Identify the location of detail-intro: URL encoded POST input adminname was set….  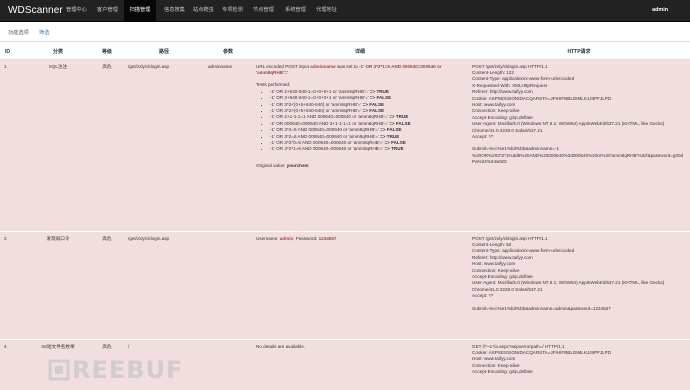
(360, 70).